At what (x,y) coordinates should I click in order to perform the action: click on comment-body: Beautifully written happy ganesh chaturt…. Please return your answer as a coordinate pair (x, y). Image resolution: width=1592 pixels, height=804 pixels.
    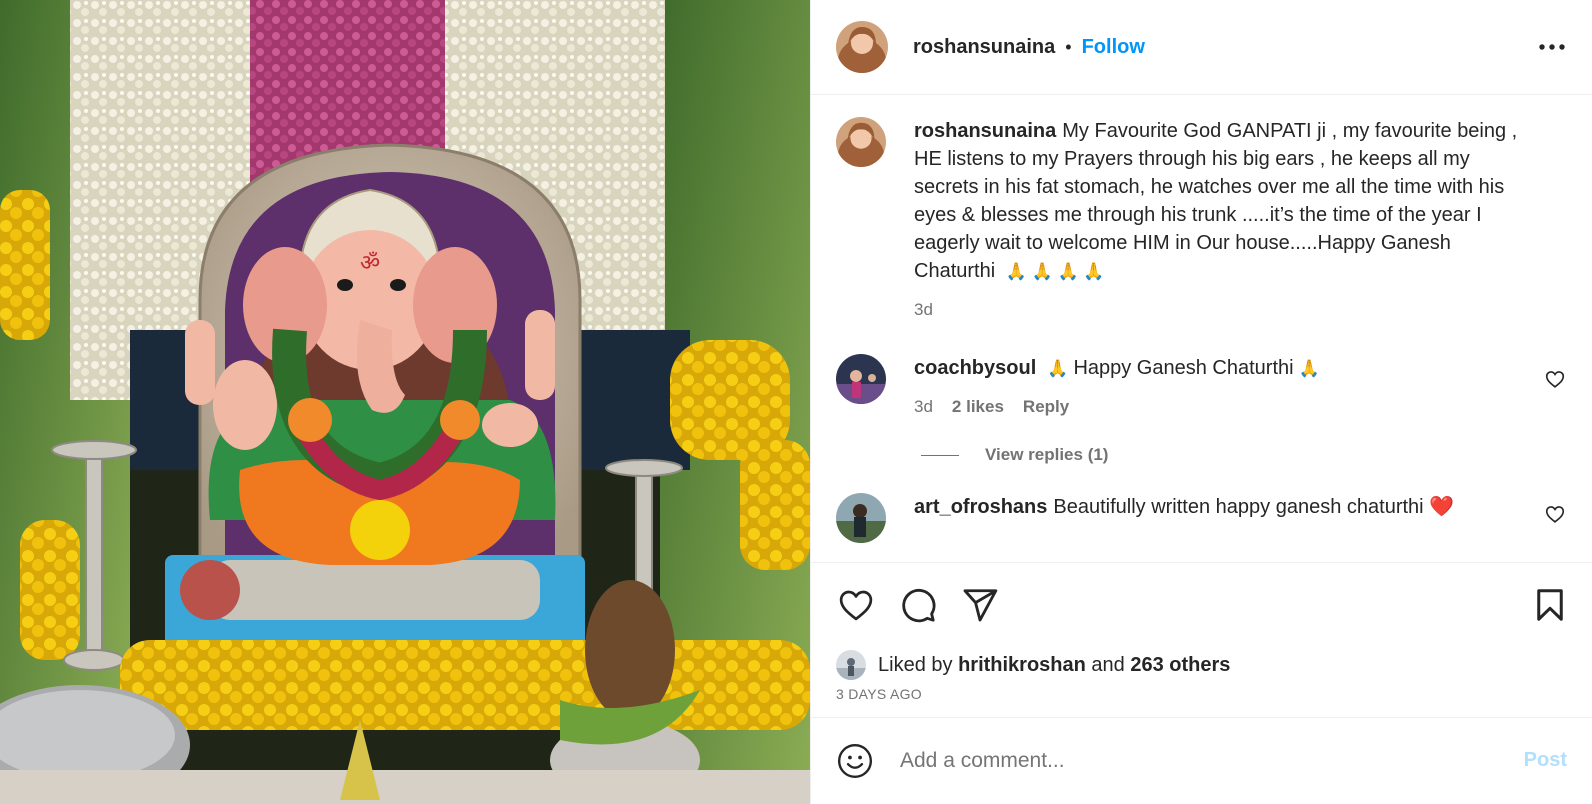
    Looking at the image, I should click on (1238, 507).